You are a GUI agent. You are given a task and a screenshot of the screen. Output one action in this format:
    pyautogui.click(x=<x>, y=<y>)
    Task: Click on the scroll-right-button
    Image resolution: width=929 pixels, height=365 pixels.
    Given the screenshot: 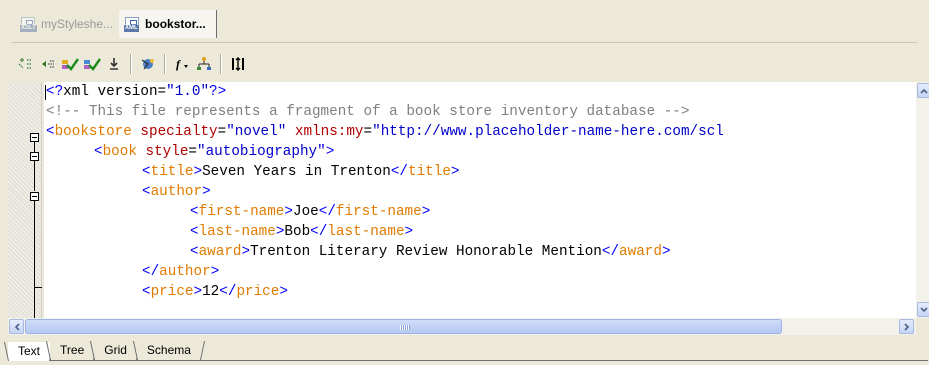 What is the action you would take?
    pyautogui.click(x=906, y=326)
    